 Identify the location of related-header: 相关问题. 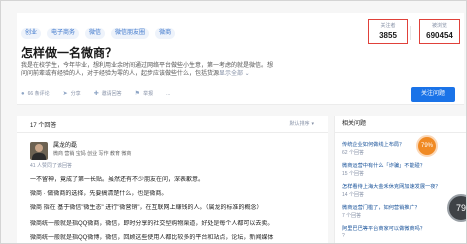
(401, 124).